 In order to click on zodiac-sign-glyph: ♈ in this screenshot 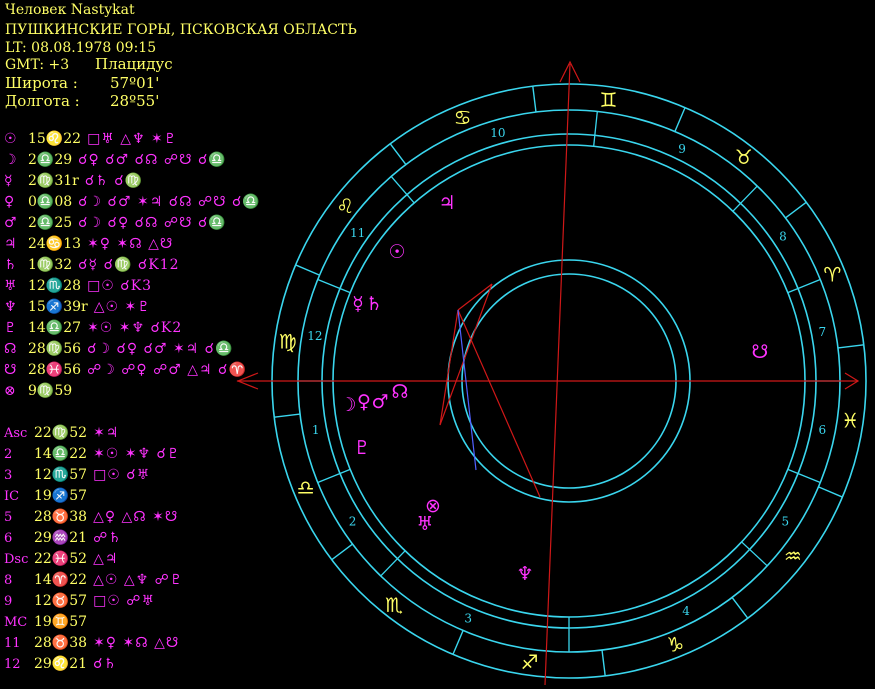, I will do `click(832, 275)`.